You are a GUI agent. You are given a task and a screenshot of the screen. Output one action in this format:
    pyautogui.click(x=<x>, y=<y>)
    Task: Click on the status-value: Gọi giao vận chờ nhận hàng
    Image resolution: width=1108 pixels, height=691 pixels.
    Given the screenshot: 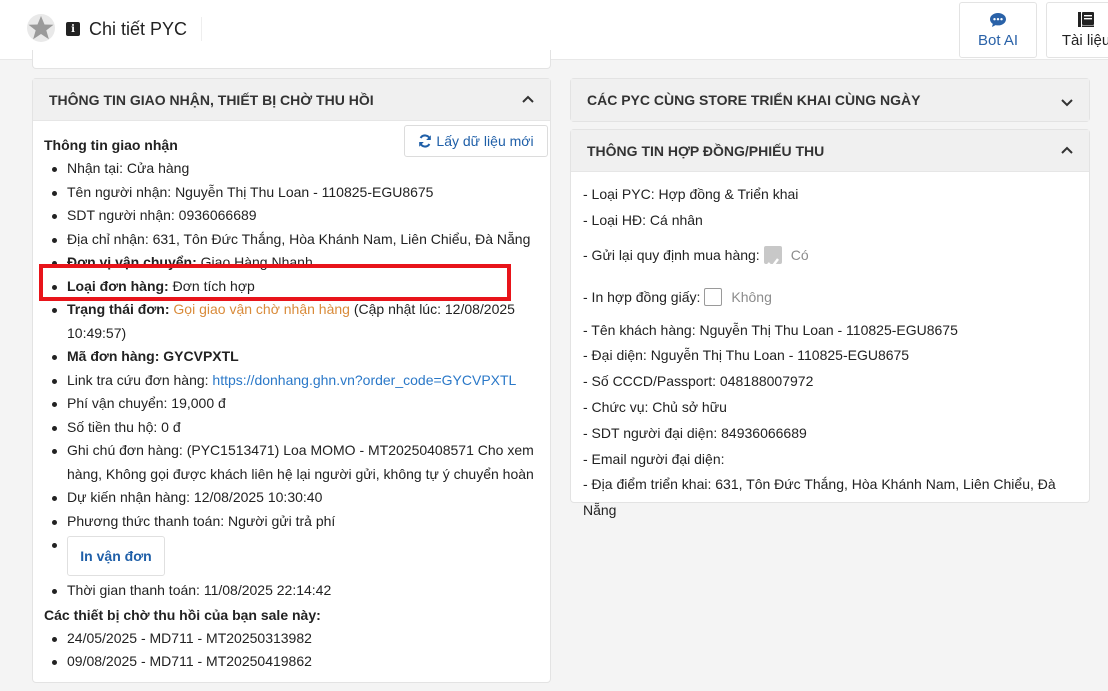 What is the action you would take?
    pyautogui.click(x=261, y=309)
    